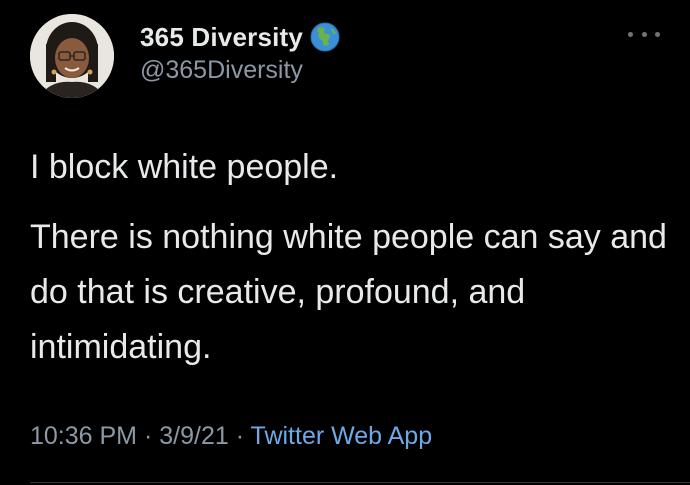 The image size is (690, 485). What do you see at coordinates (194, 436) in the screenshot?
I see `tweet-date: 3/9/21` at bounding box center [194, 436].